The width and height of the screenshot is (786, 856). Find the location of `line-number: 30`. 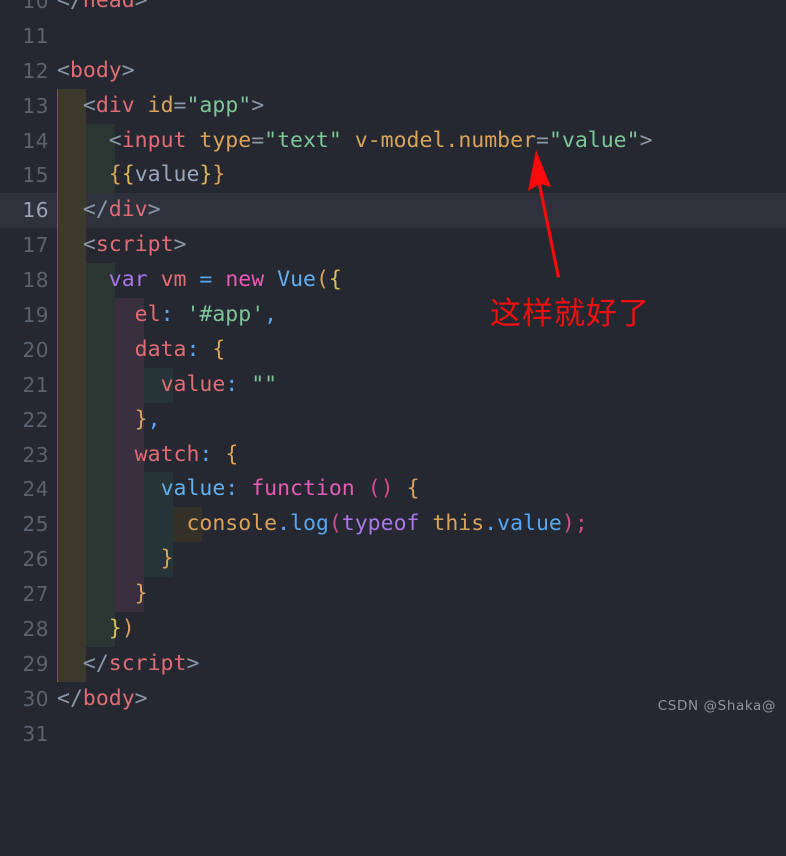

line-number: 30 is located at coordinates (35, 698).